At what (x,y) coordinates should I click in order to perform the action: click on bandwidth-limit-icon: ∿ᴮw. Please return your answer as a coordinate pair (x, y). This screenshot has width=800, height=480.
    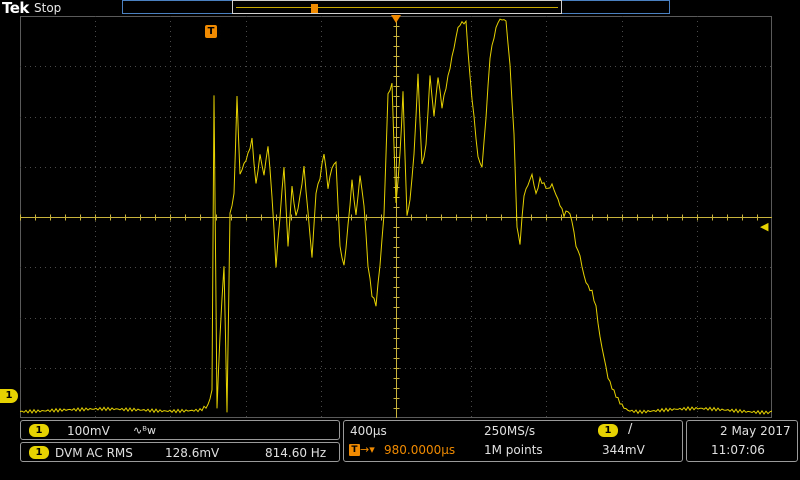
    Looking at the image, I should click on (144, 430).